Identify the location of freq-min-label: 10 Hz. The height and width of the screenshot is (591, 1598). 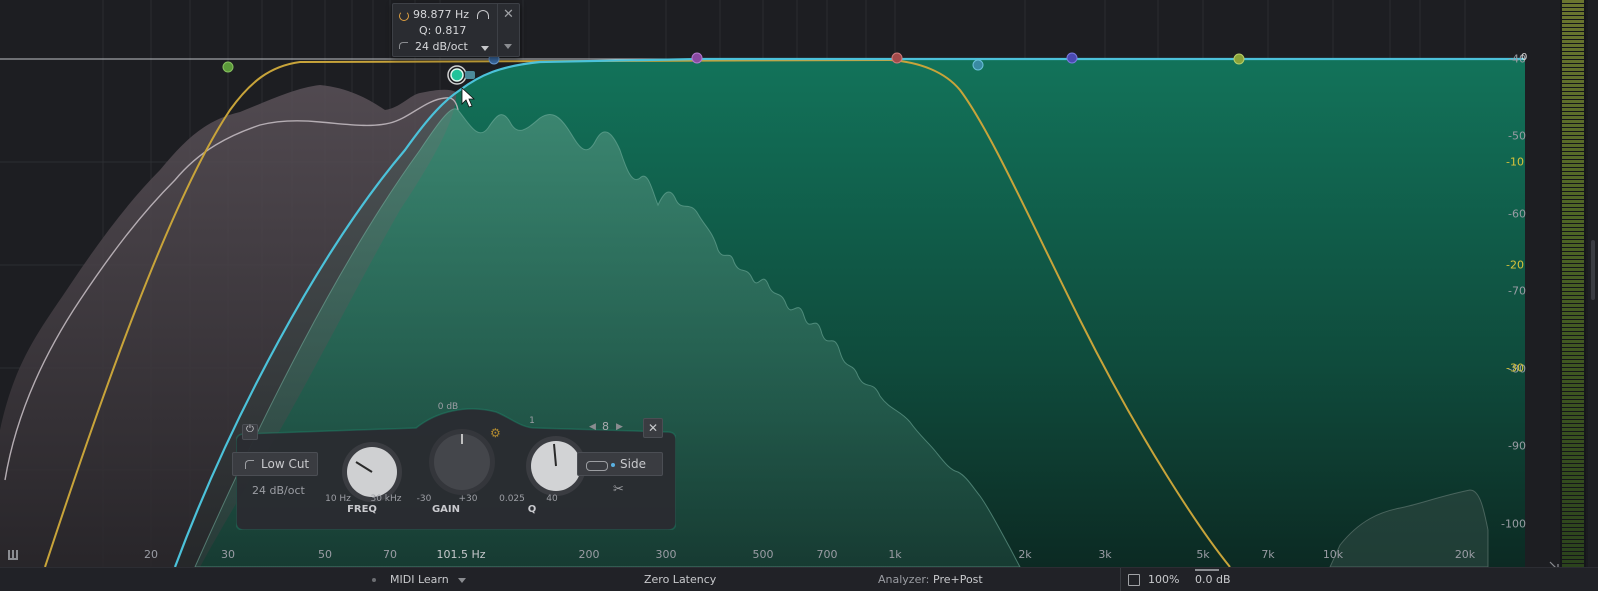
(338, 499).